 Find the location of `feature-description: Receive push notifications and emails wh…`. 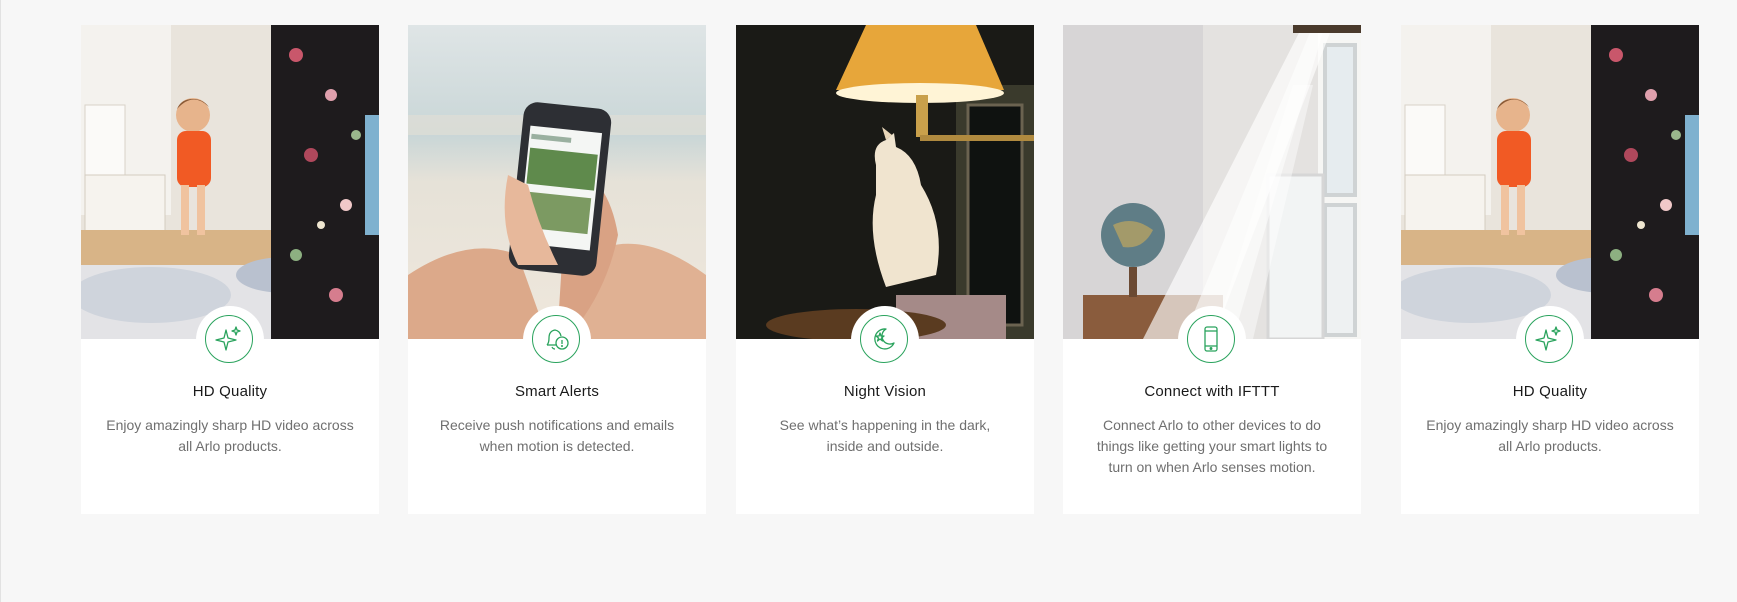

feature-description: Receive push notifications and emails wh… is located at coordinates (557, 435).